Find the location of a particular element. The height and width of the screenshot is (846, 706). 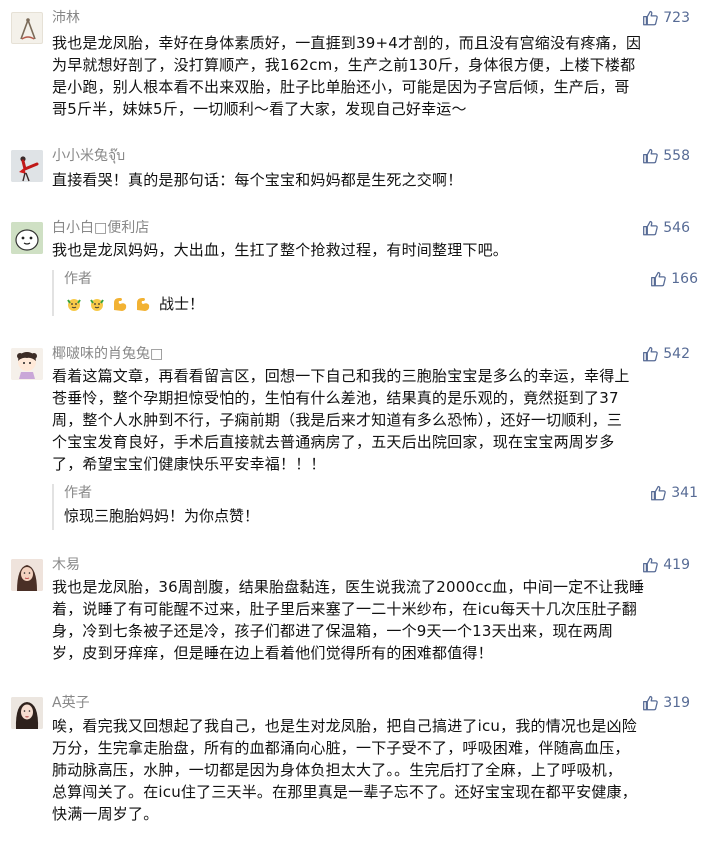

comment-username: A英子 is located at coordinates (71, 703).